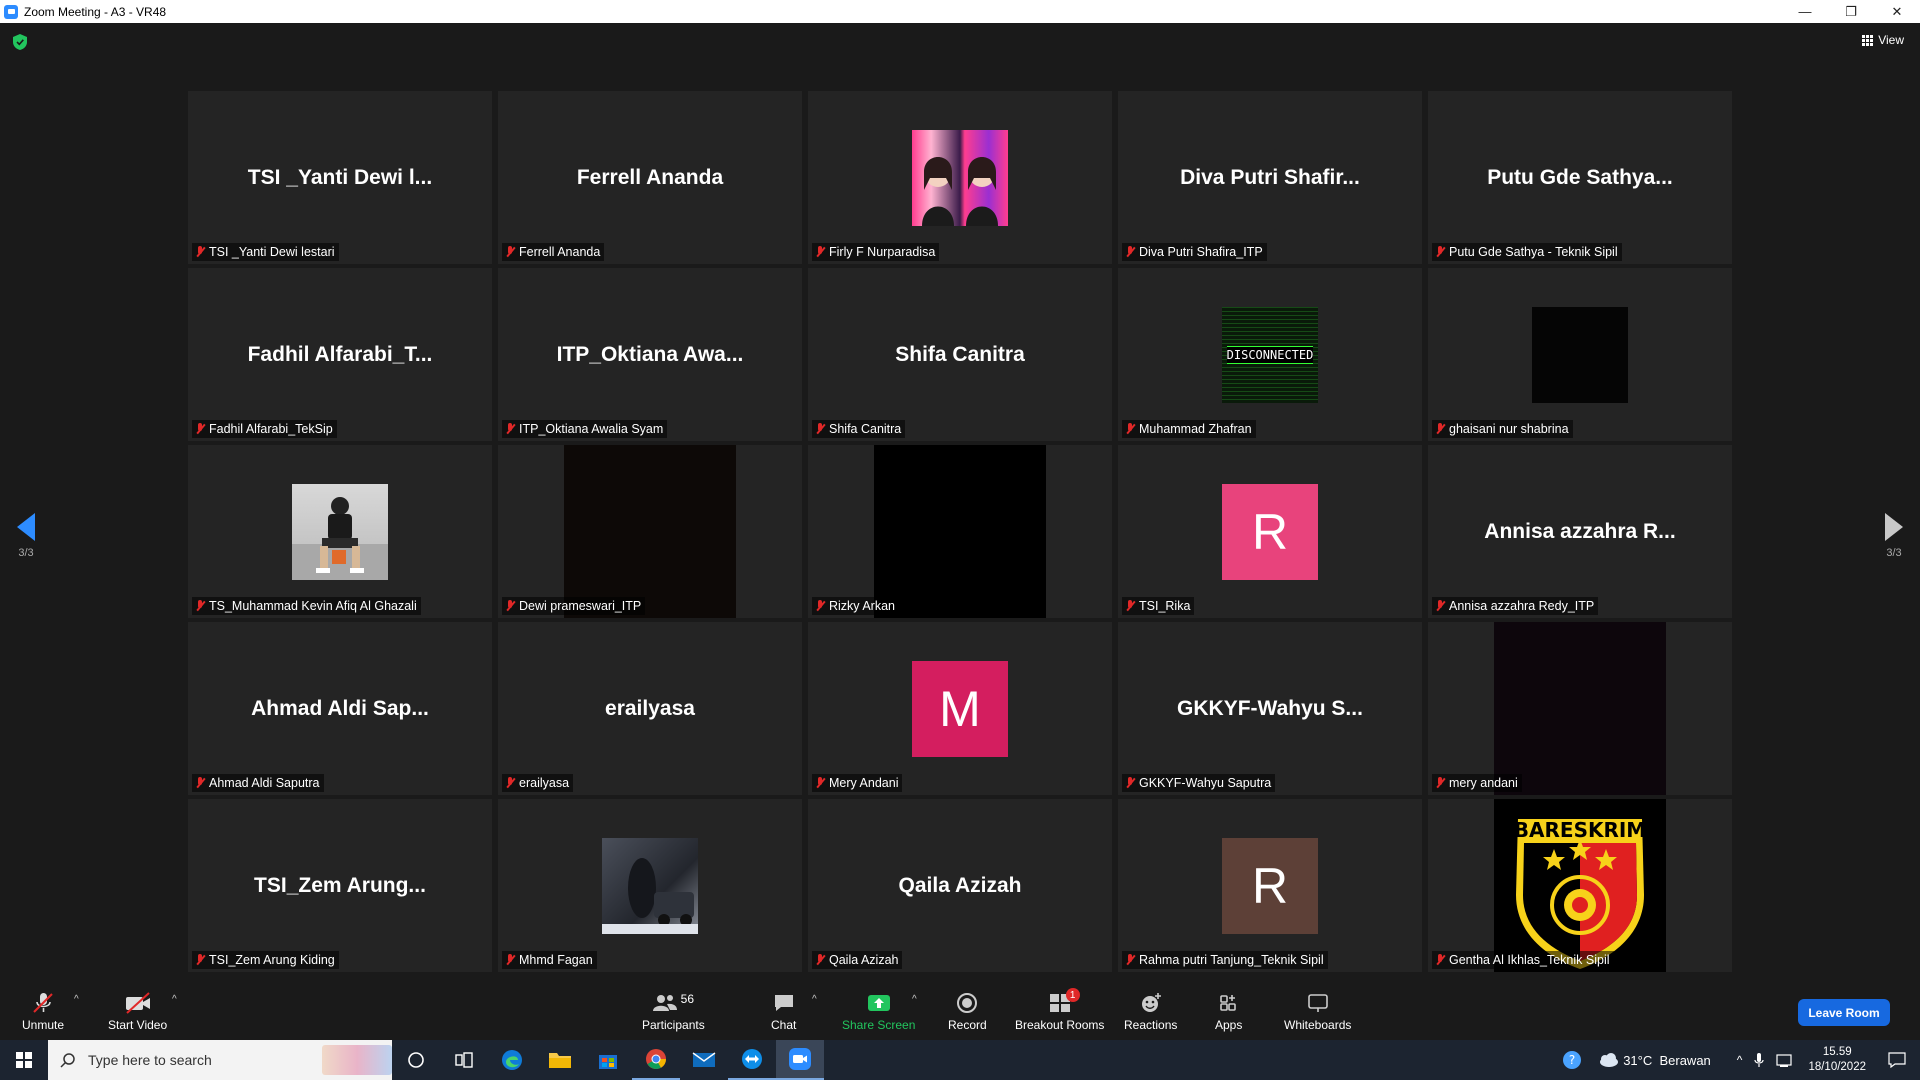  I want to click on participant-tile: DISCONNECTED Muhammad Zhafran, so click(1270, 354).